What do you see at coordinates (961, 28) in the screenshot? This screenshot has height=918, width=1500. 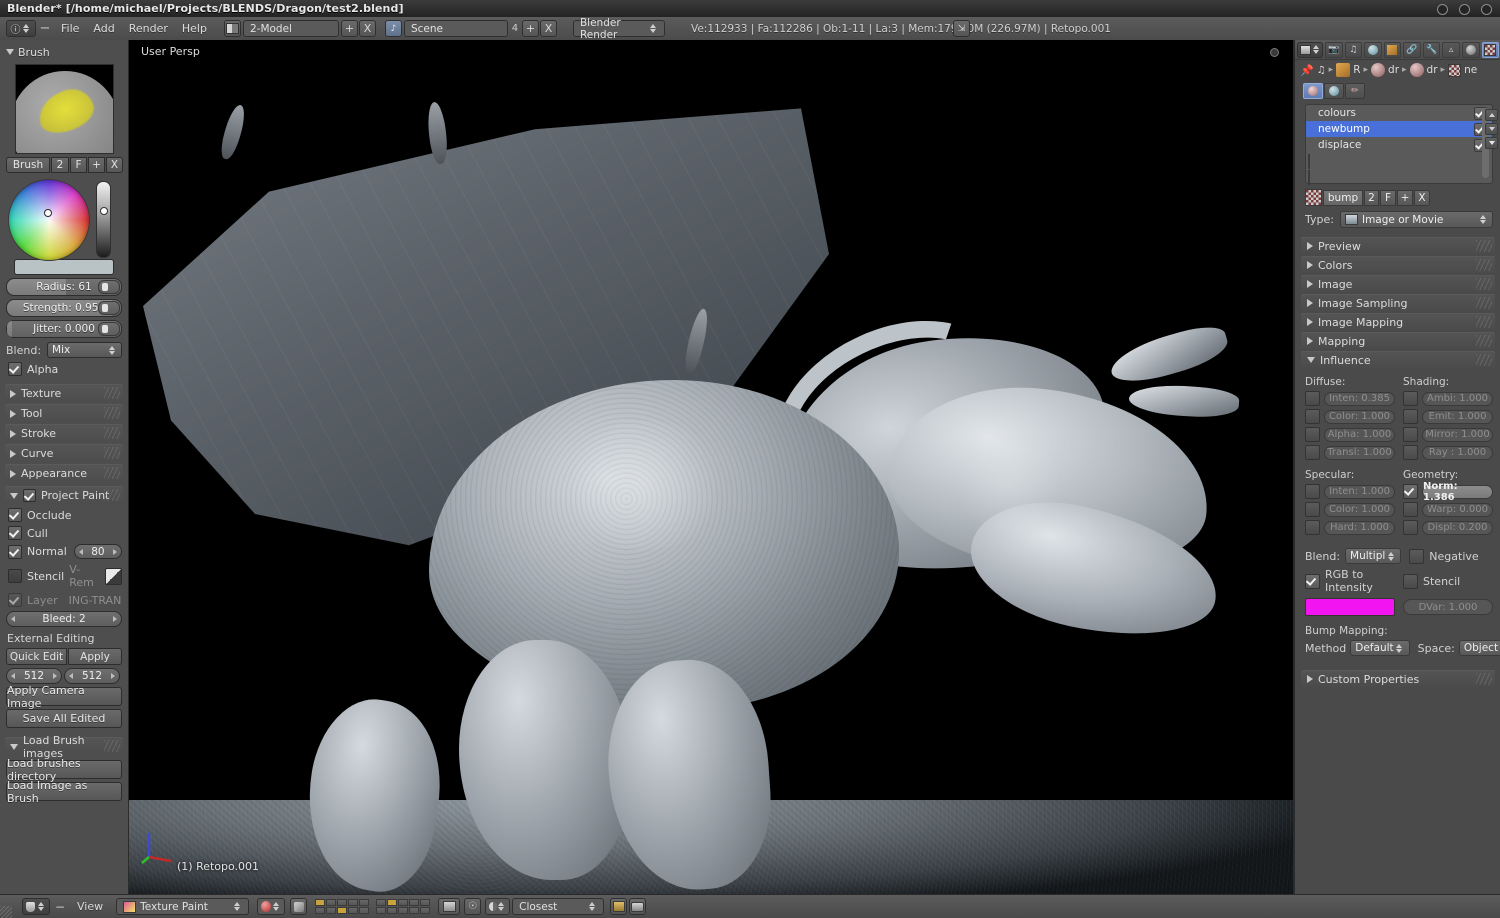 I see `fullscreen-icon: ⇲` at bounding box center [961, 28].